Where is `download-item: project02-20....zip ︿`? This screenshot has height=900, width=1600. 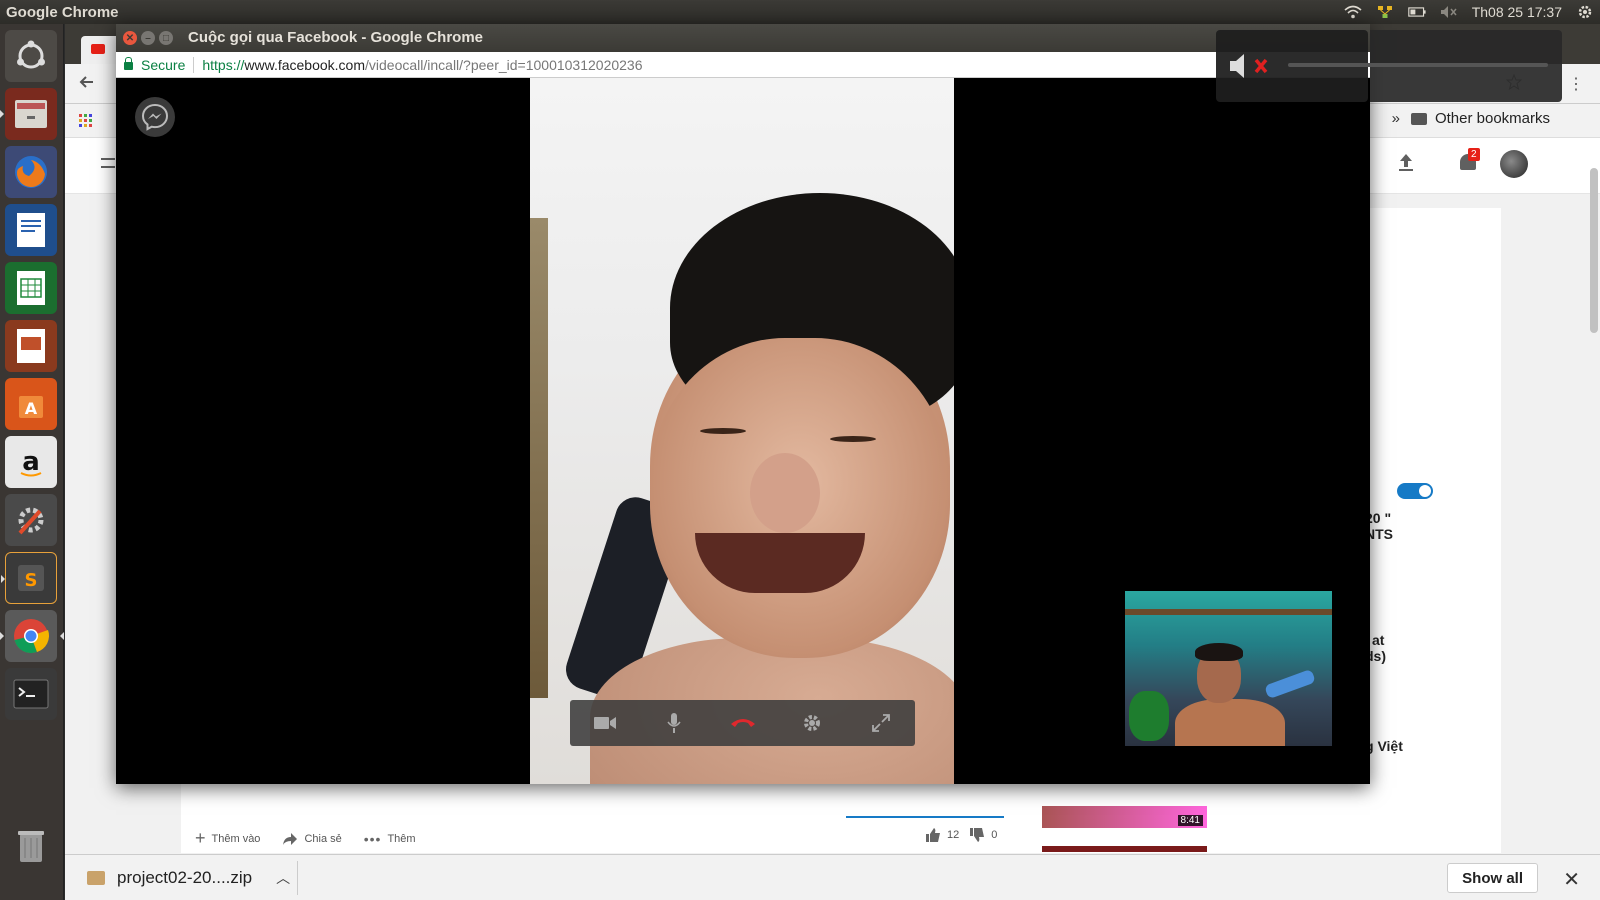
download-item: project02-20....zip ︿ is located at coordinates (188, 878).